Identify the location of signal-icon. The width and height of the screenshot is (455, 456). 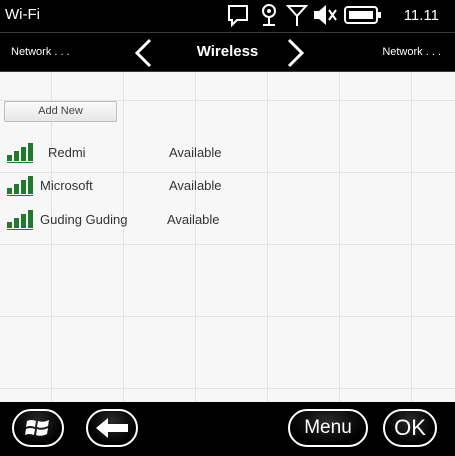
(297, 15).